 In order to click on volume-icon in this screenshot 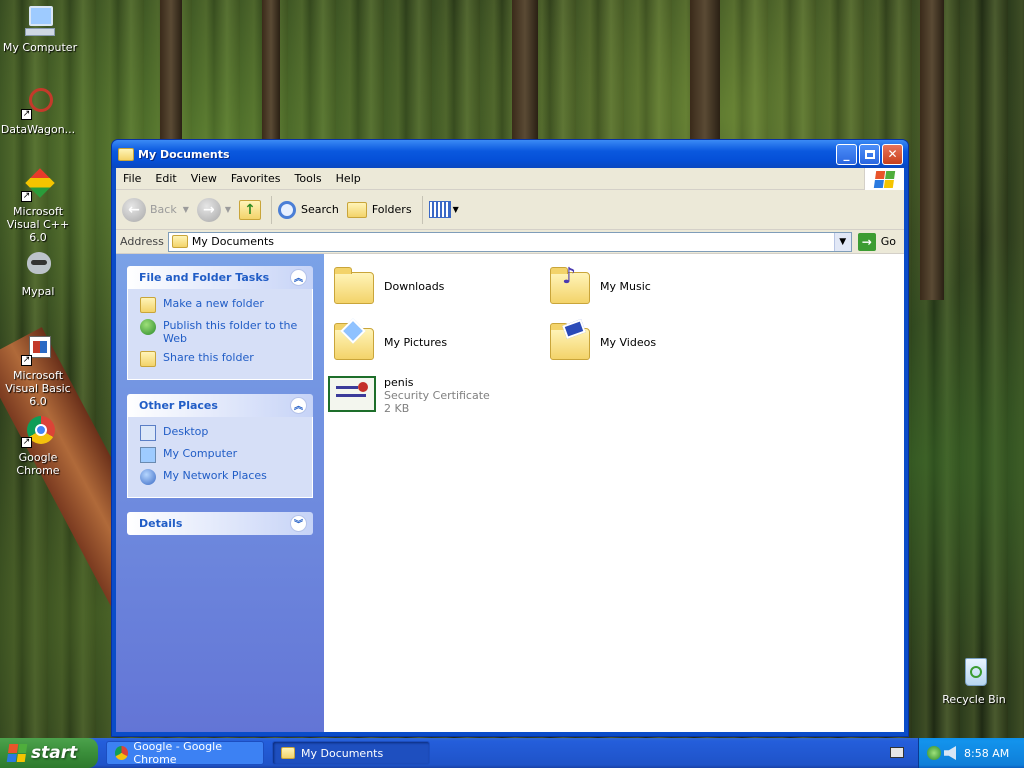, I will do `click(950, 753)`.